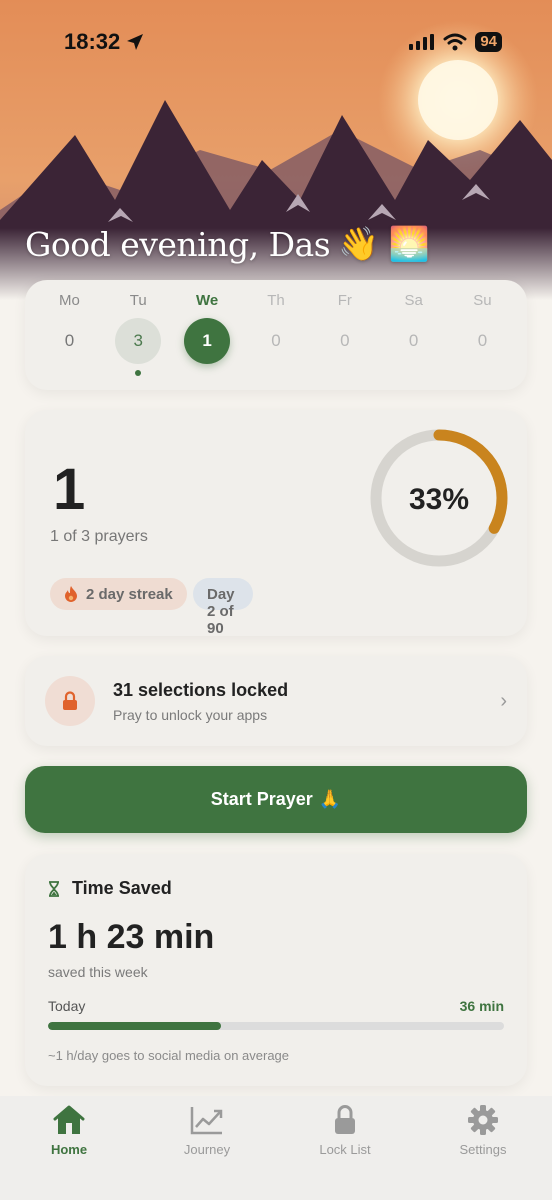  I want to click on gear-icon, so click(483, 1120).